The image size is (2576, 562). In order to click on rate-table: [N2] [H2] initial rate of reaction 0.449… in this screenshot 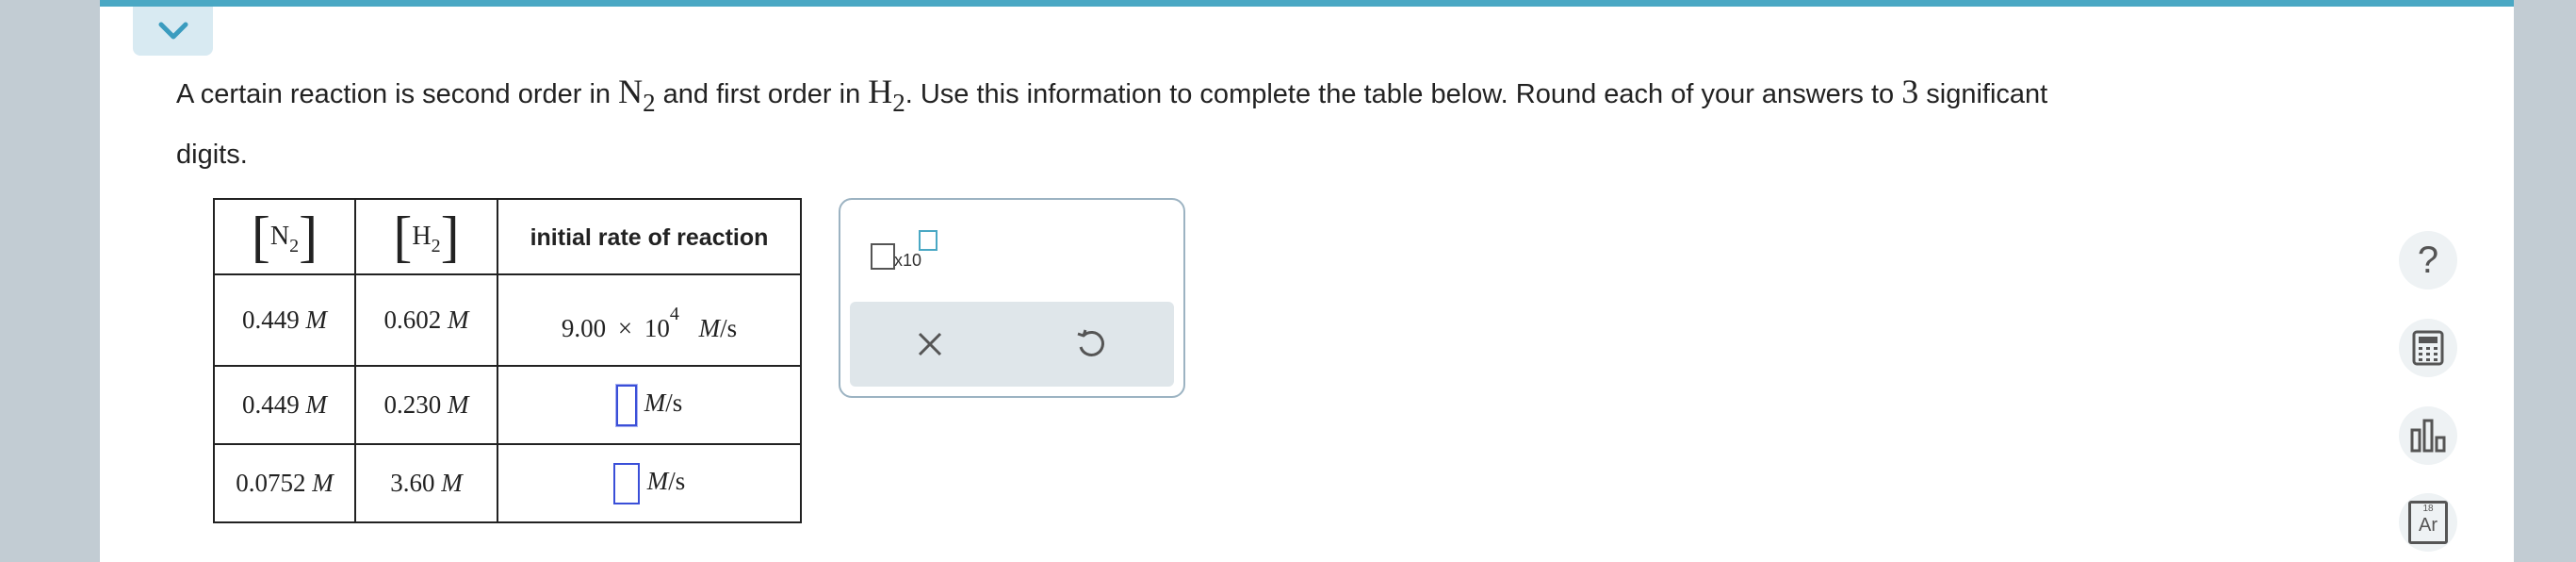, I will do `click(507, 360)`.